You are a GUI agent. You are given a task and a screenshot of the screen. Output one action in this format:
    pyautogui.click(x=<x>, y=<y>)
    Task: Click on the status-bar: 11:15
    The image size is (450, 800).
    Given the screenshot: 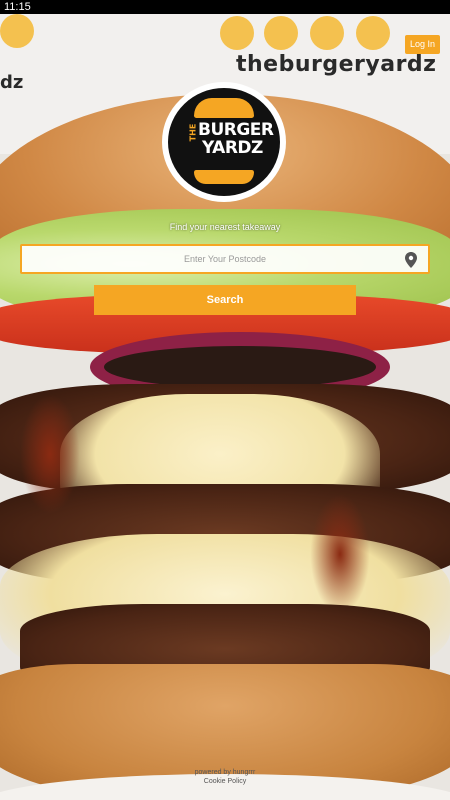 What is the action you would take?
    pyautogui.click(x=225, y=7)
    